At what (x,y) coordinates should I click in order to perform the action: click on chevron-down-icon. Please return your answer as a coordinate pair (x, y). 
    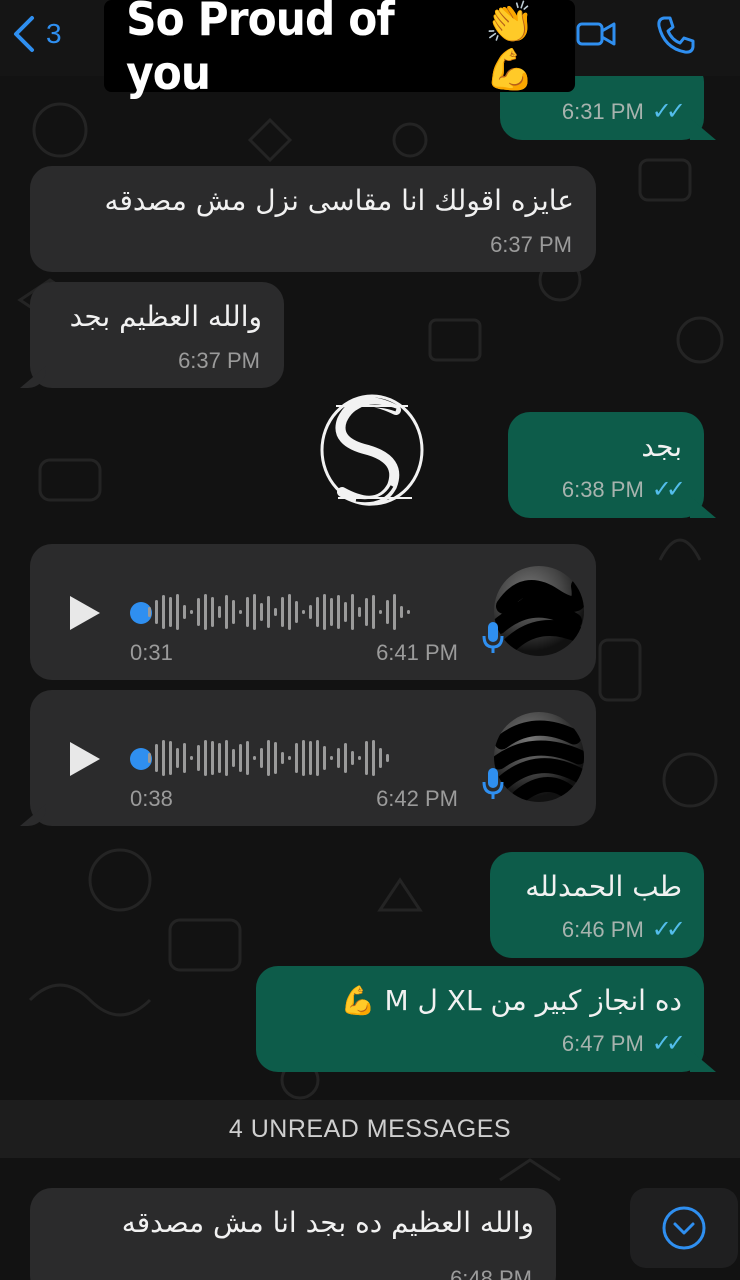
    Looking at the image, I should click on (684, 1228).